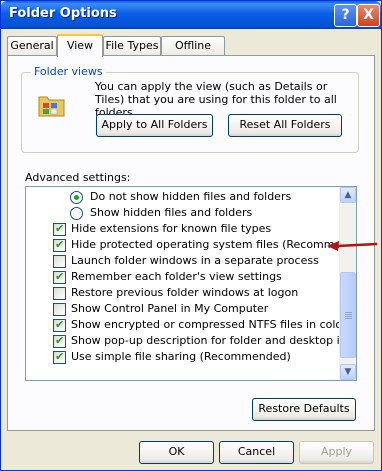 This screenshot has width=382, height=471. What do you see at coordinates (185, 292) in the screenshot?
I see `list-item-label: Restore previous folder windows at logon` at bounding box center [185, 292].